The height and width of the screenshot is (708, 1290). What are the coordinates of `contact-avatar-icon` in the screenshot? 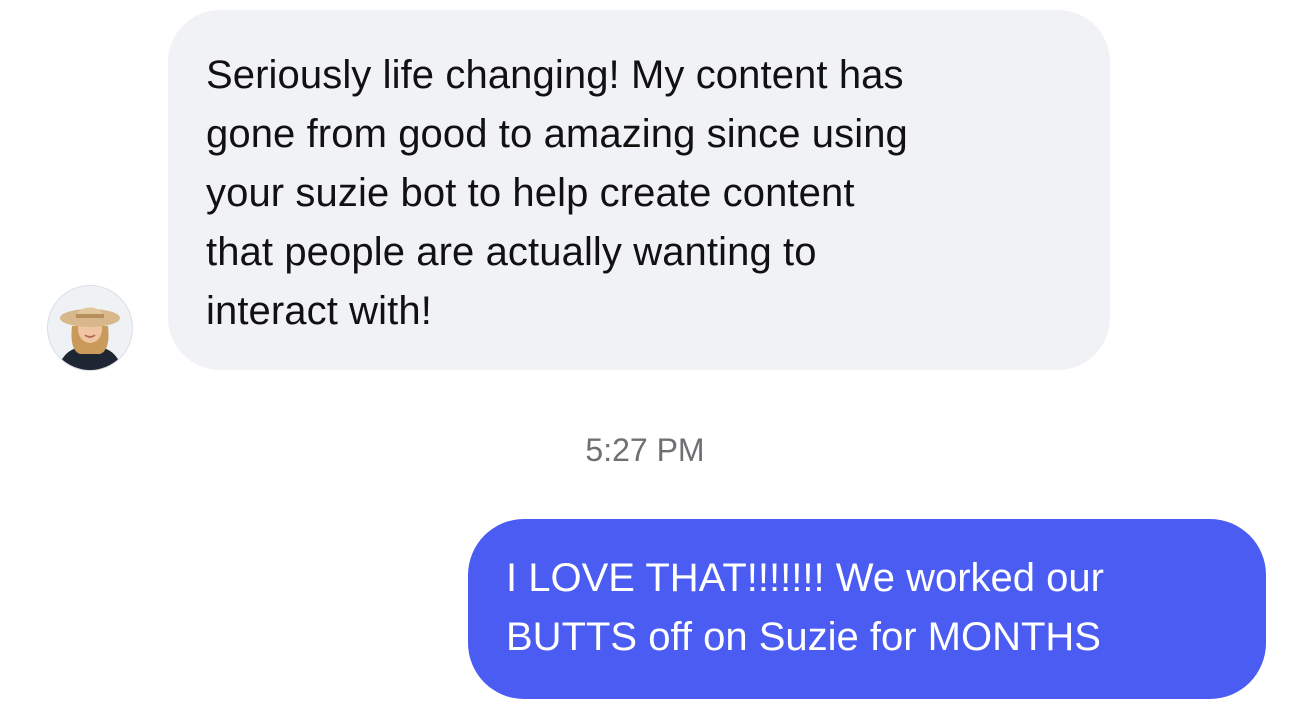 It's located at (90, 328).